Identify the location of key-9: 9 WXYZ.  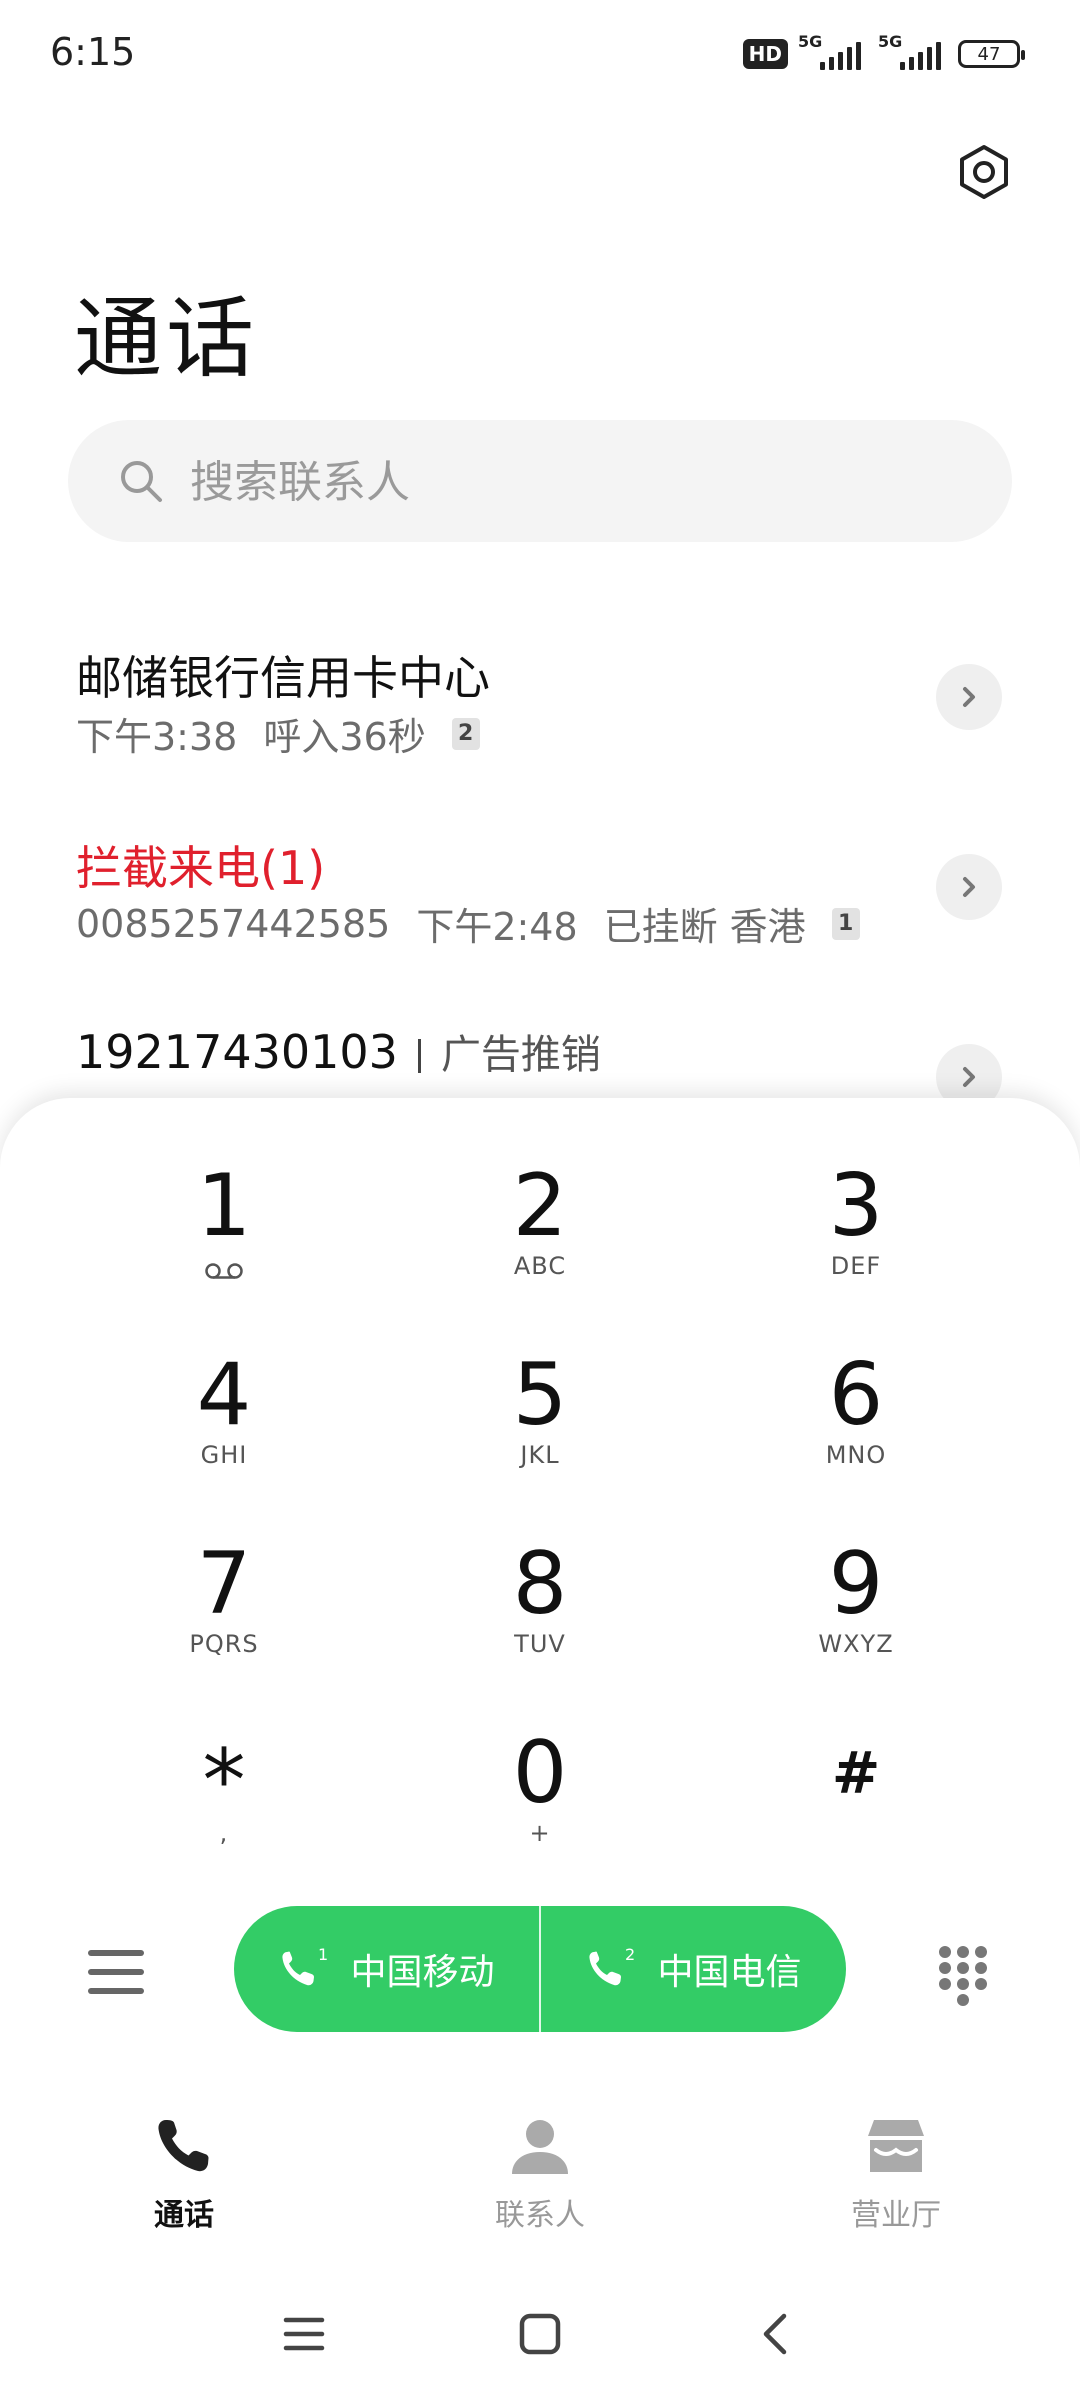
(856, 1619).